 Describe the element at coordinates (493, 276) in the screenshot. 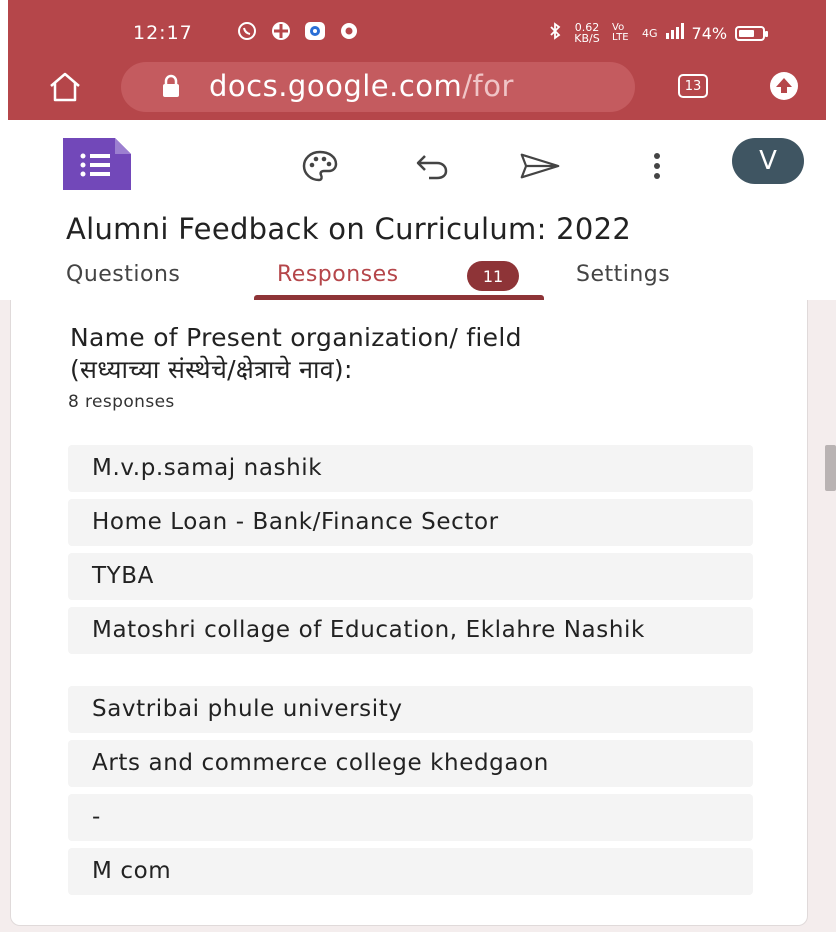

I see `responses-count-badge: 11` at that location.